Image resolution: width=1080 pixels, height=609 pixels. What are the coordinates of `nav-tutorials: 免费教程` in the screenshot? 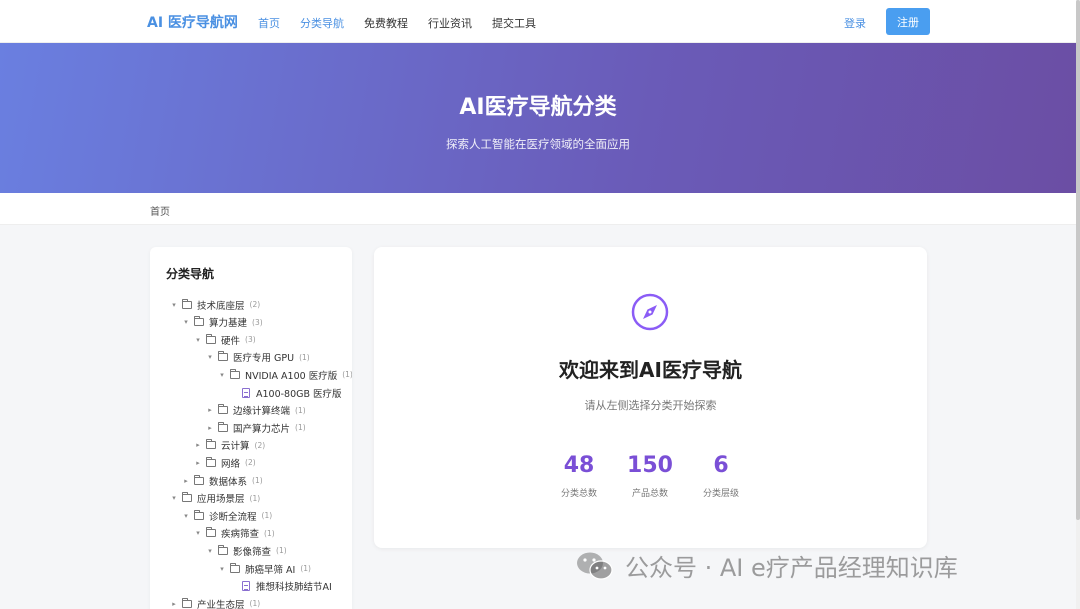 It's located at (386, 23).